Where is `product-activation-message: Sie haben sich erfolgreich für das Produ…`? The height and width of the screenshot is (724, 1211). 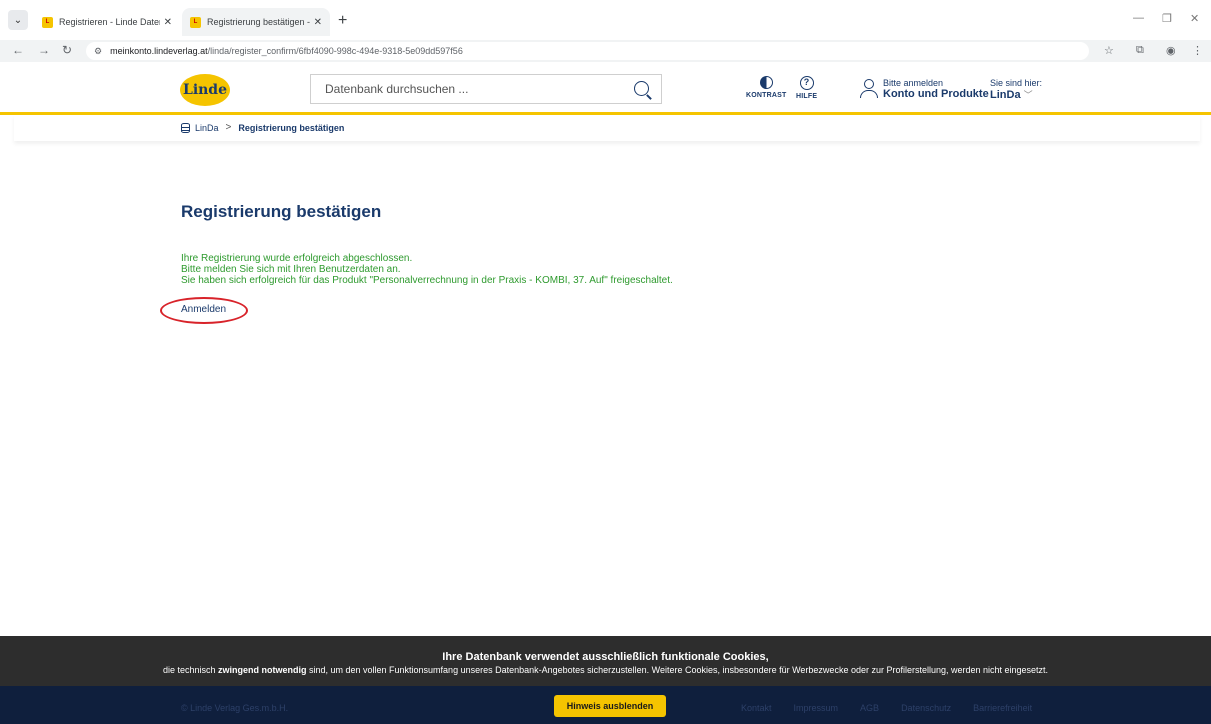
product-activation-message: Sie haben sich erfolgreich für das Produ… is located at coordinates (427, 280).